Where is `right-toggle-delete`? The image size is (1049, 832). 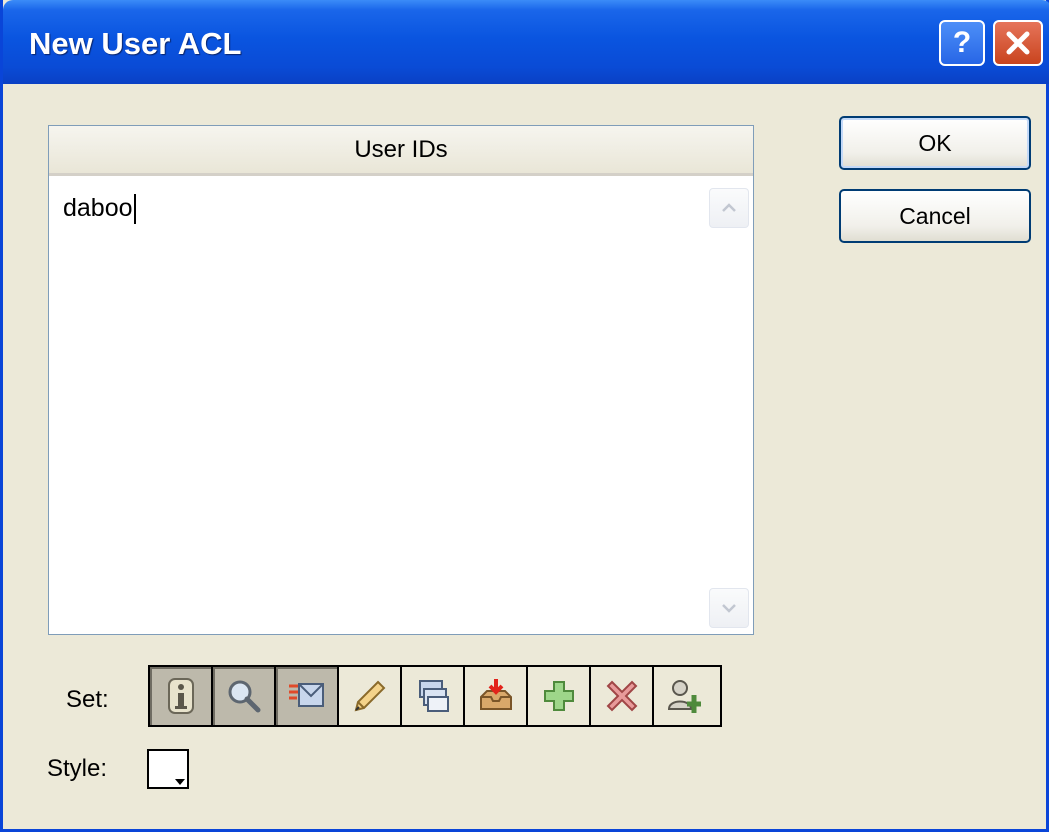
right-toggle-delete is located at coordinates (622, 696).